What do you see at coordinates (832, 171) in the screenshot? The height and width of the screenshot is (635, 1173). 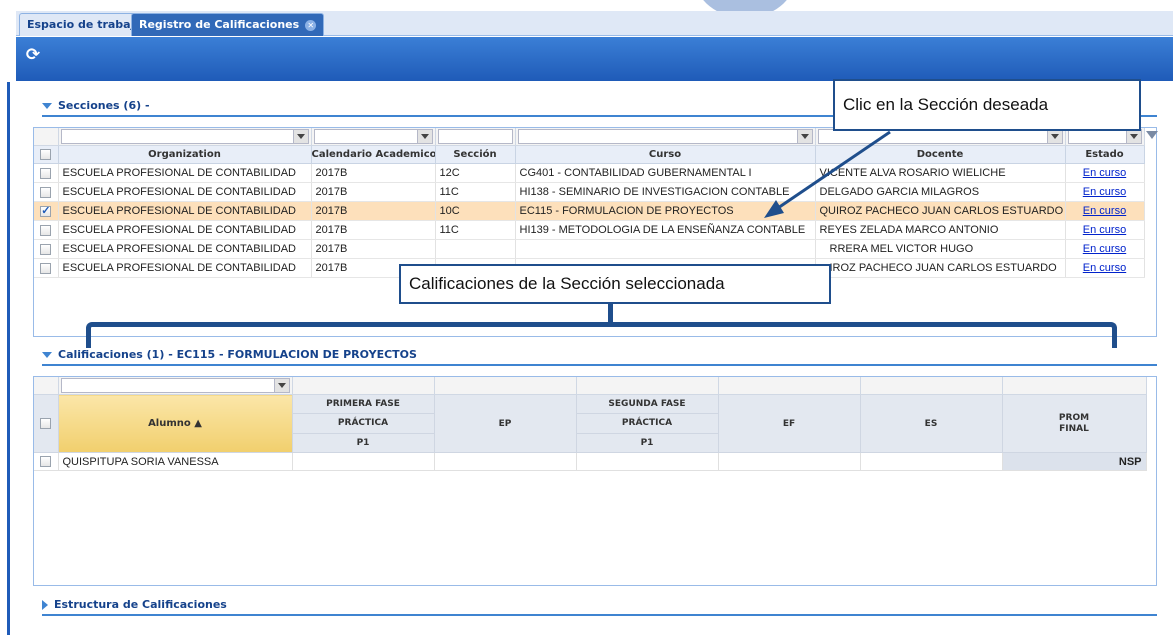 I see `arrow-line` at bounding box center [832, 171].